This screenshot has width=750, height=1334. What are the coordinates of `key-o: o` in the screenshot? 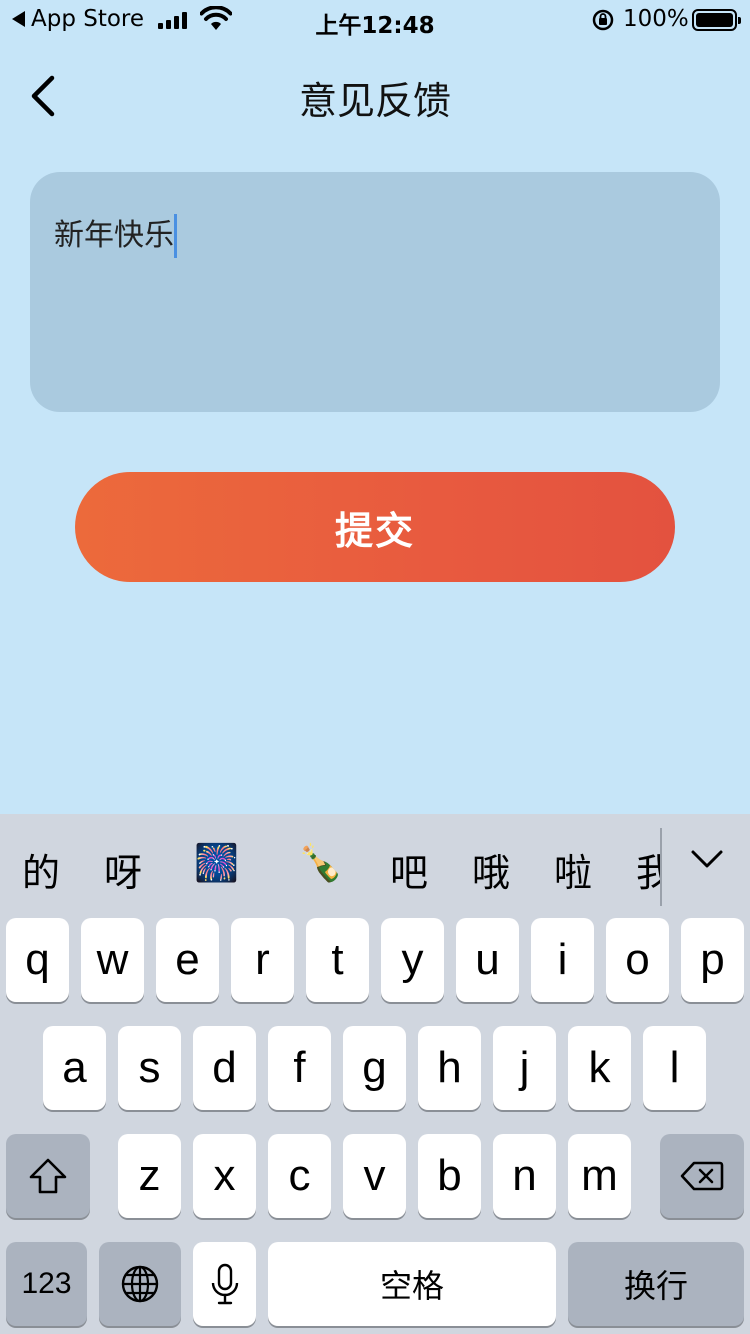 It's located at (637, 960).